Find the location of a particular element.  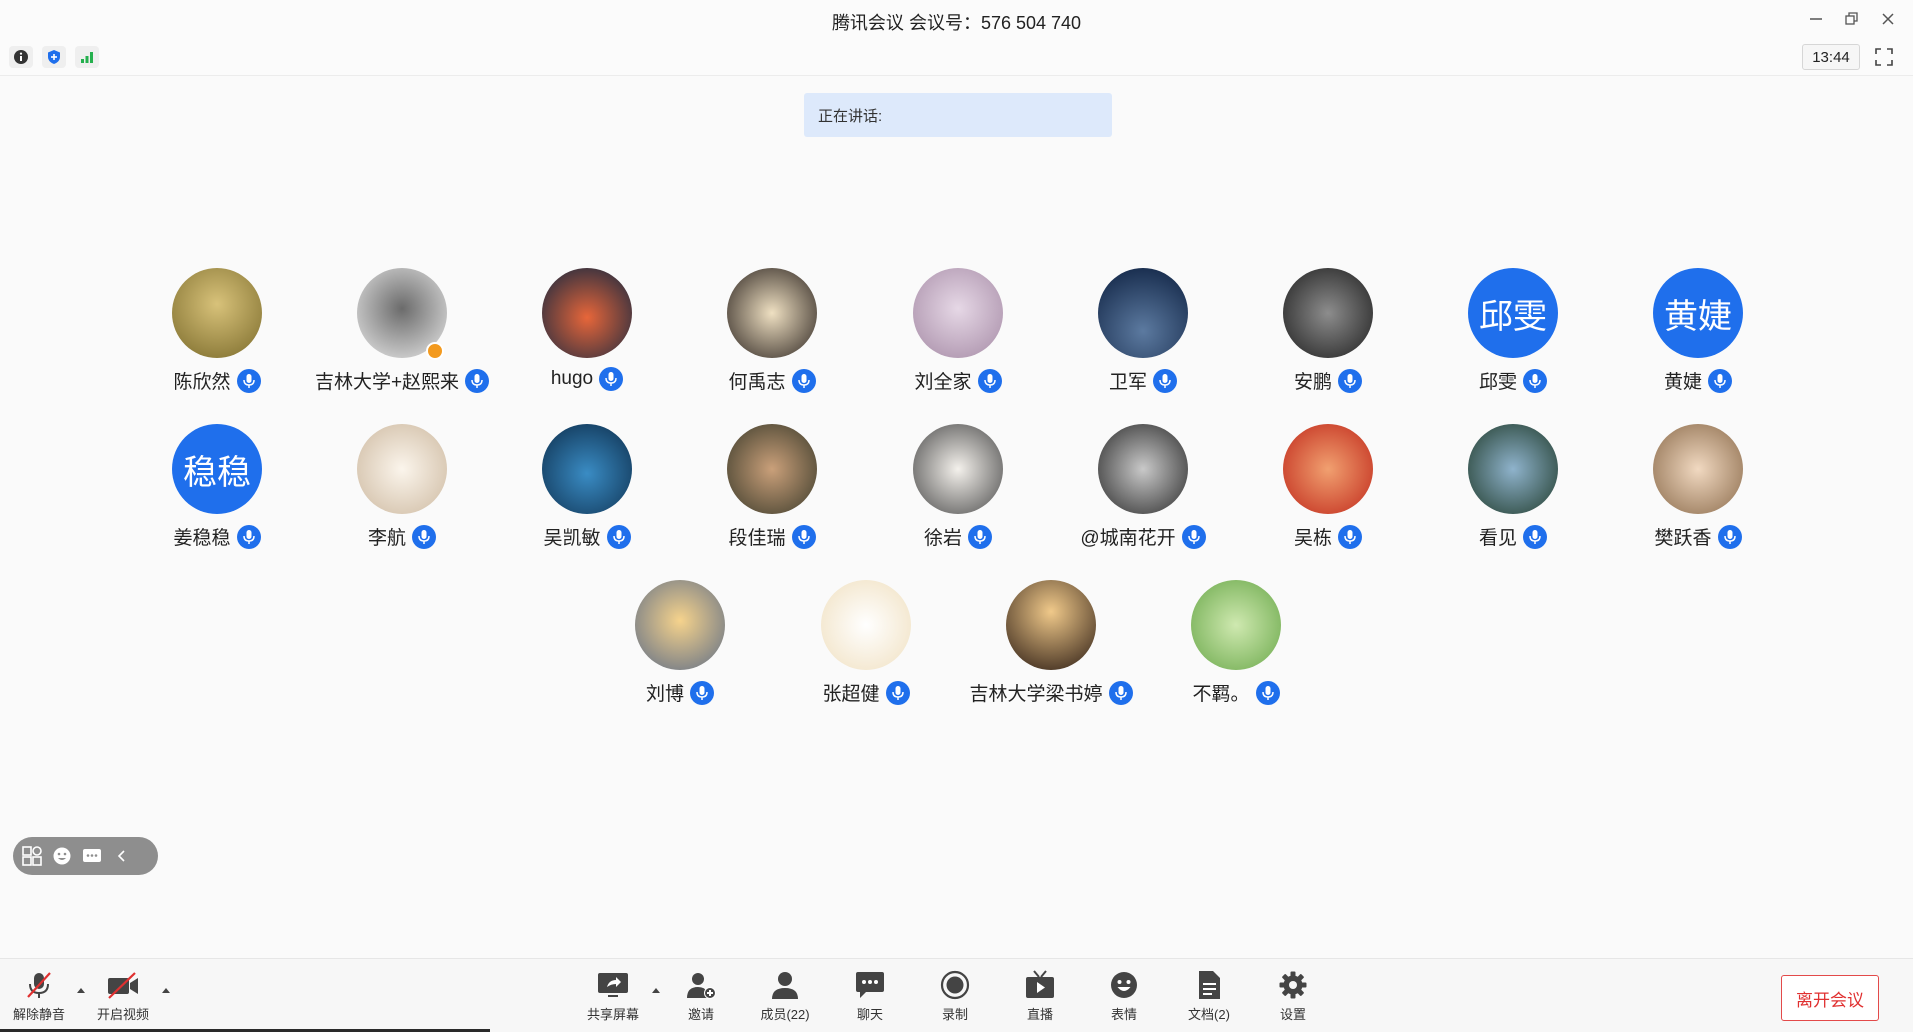

participant-tile: 张超健 is located at coordinates (866, 645).